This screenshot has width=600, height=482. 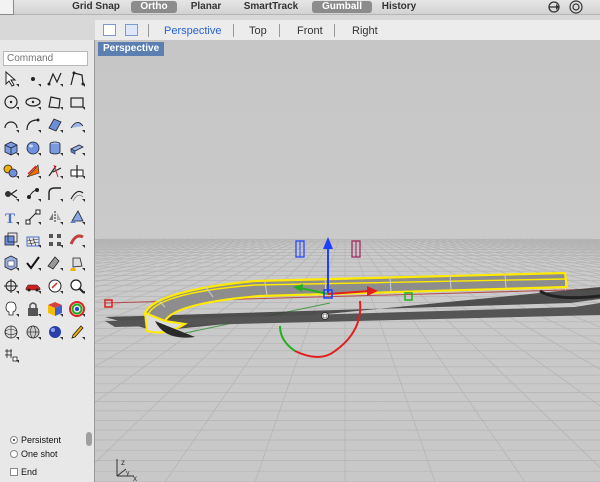 I want to click on window-edge-button, so click(x=7, y=7).